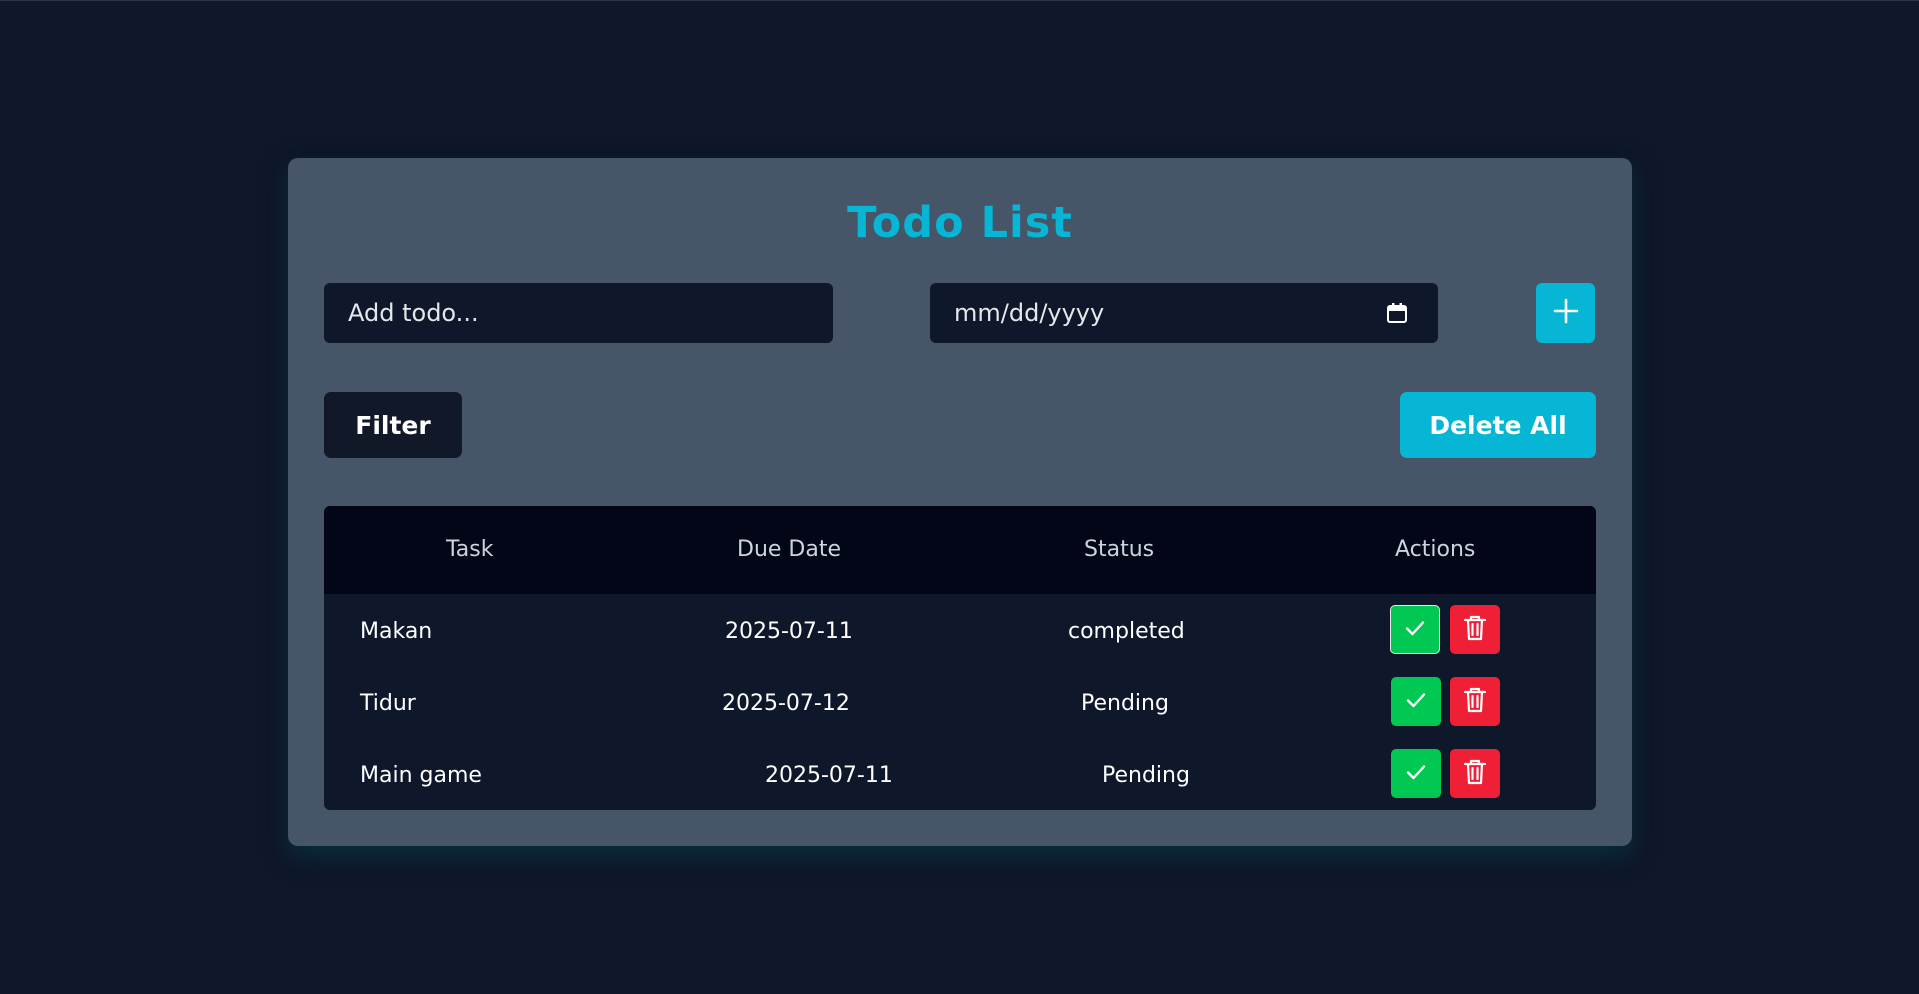 The image size is (1919, 994). Describe the element at coordinates (1029, 313) in the screenshot. I see `date-input-placeholder: mm/dd/yyyy` at that location.